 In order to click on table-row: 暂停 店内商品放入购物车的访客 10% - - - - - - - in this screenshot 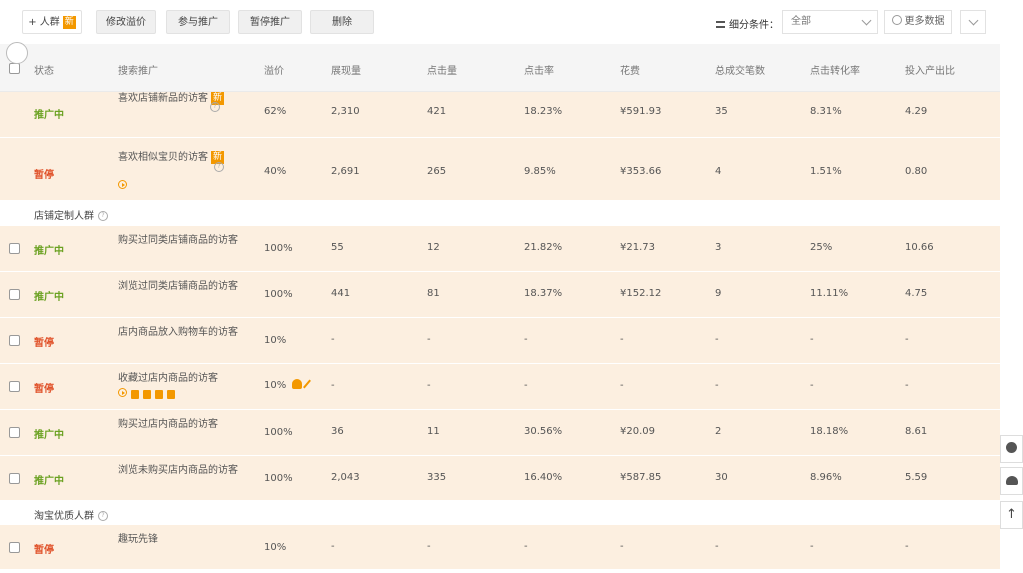, I will do `click(500, 341)`.